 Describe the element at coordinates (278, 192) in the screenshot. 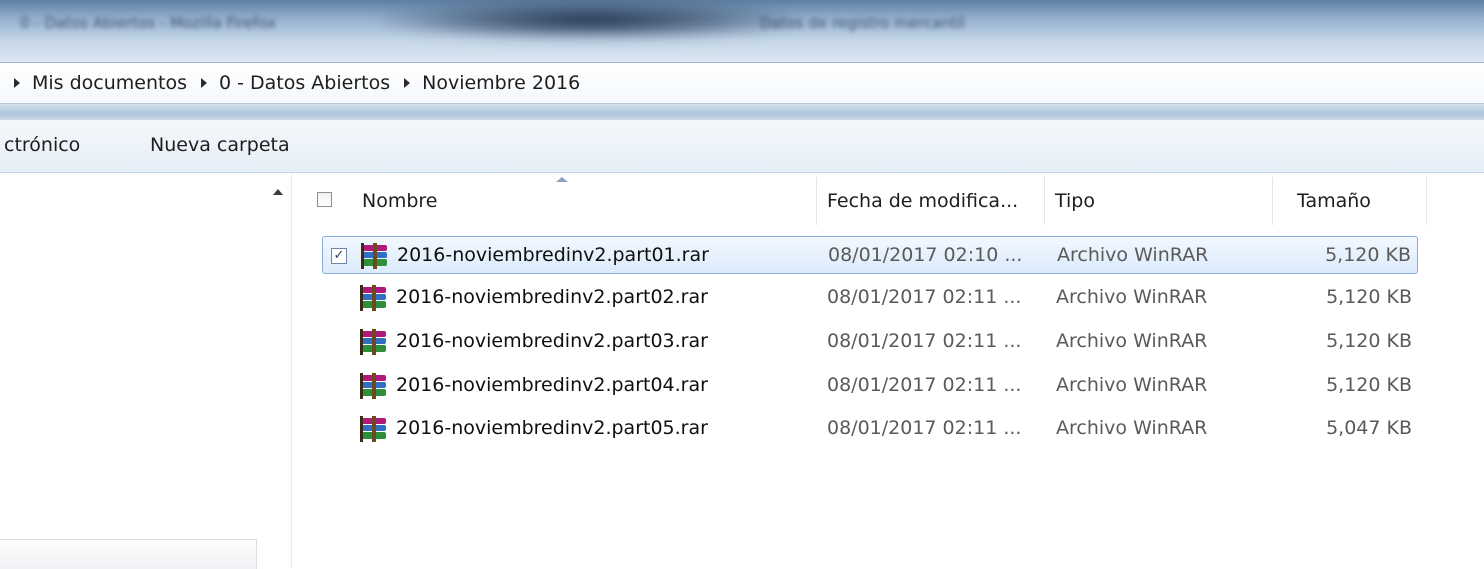

I see `scroll-up-arrow-icon` at that location.